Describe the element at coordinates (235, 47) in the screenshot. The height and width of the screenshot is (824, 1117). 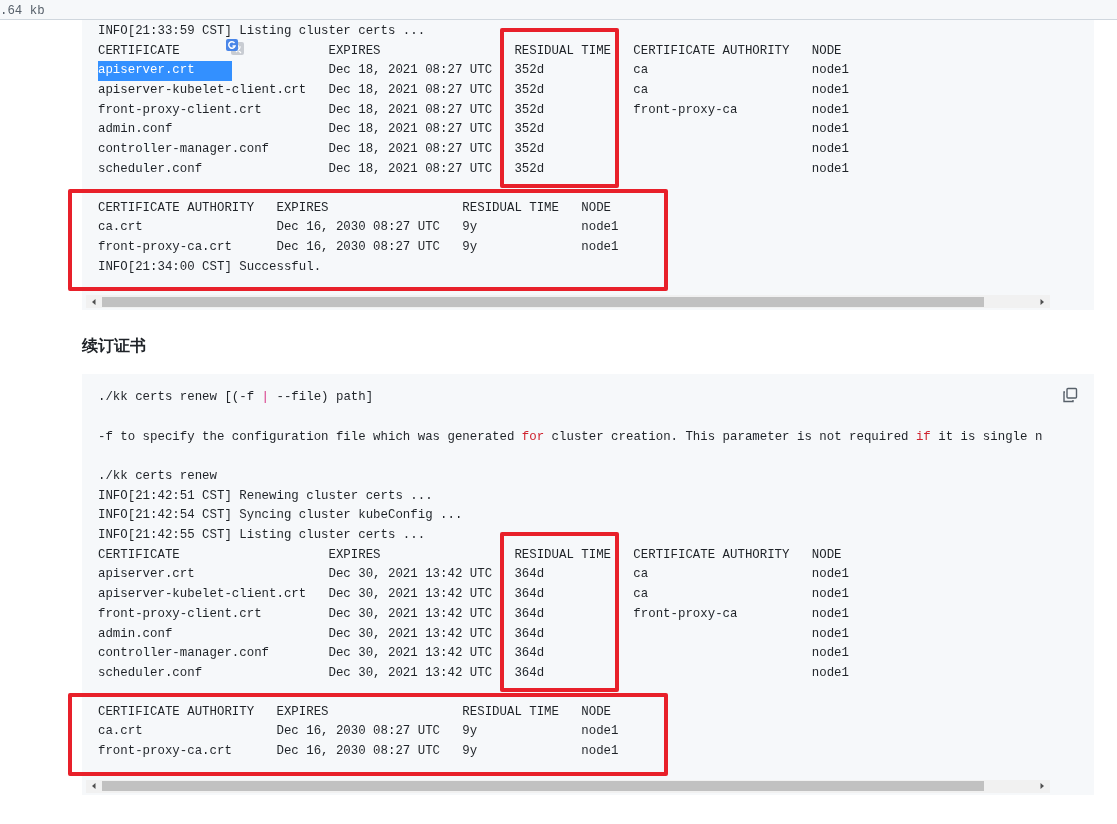
I see `translate-icon` at that location.